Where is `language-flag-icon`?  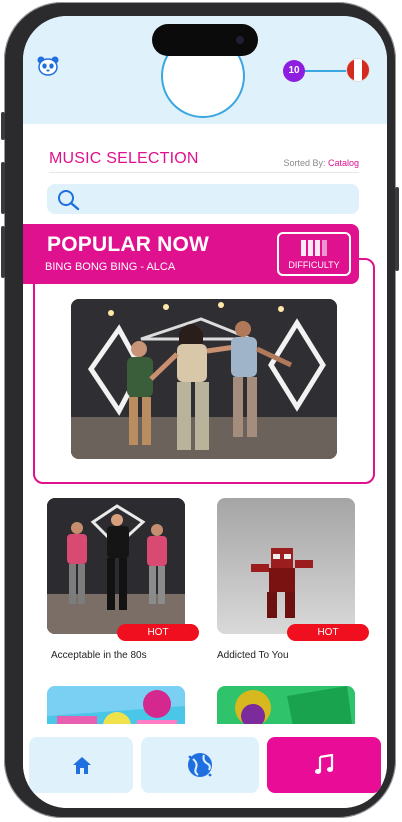 language-flag-icon is located at coordinates (358, 70).